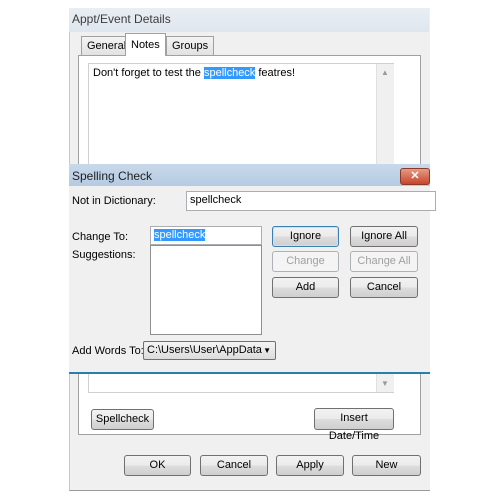 The width and height of the screenshot is (500, 500). I want to click on tab-groups: Groups, so click(190, 45).